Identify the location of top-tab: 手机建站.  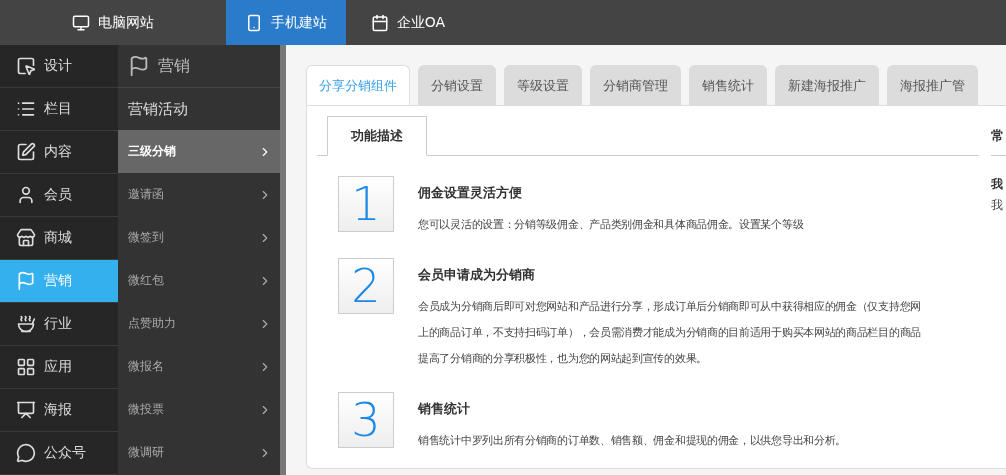
(286, 22).